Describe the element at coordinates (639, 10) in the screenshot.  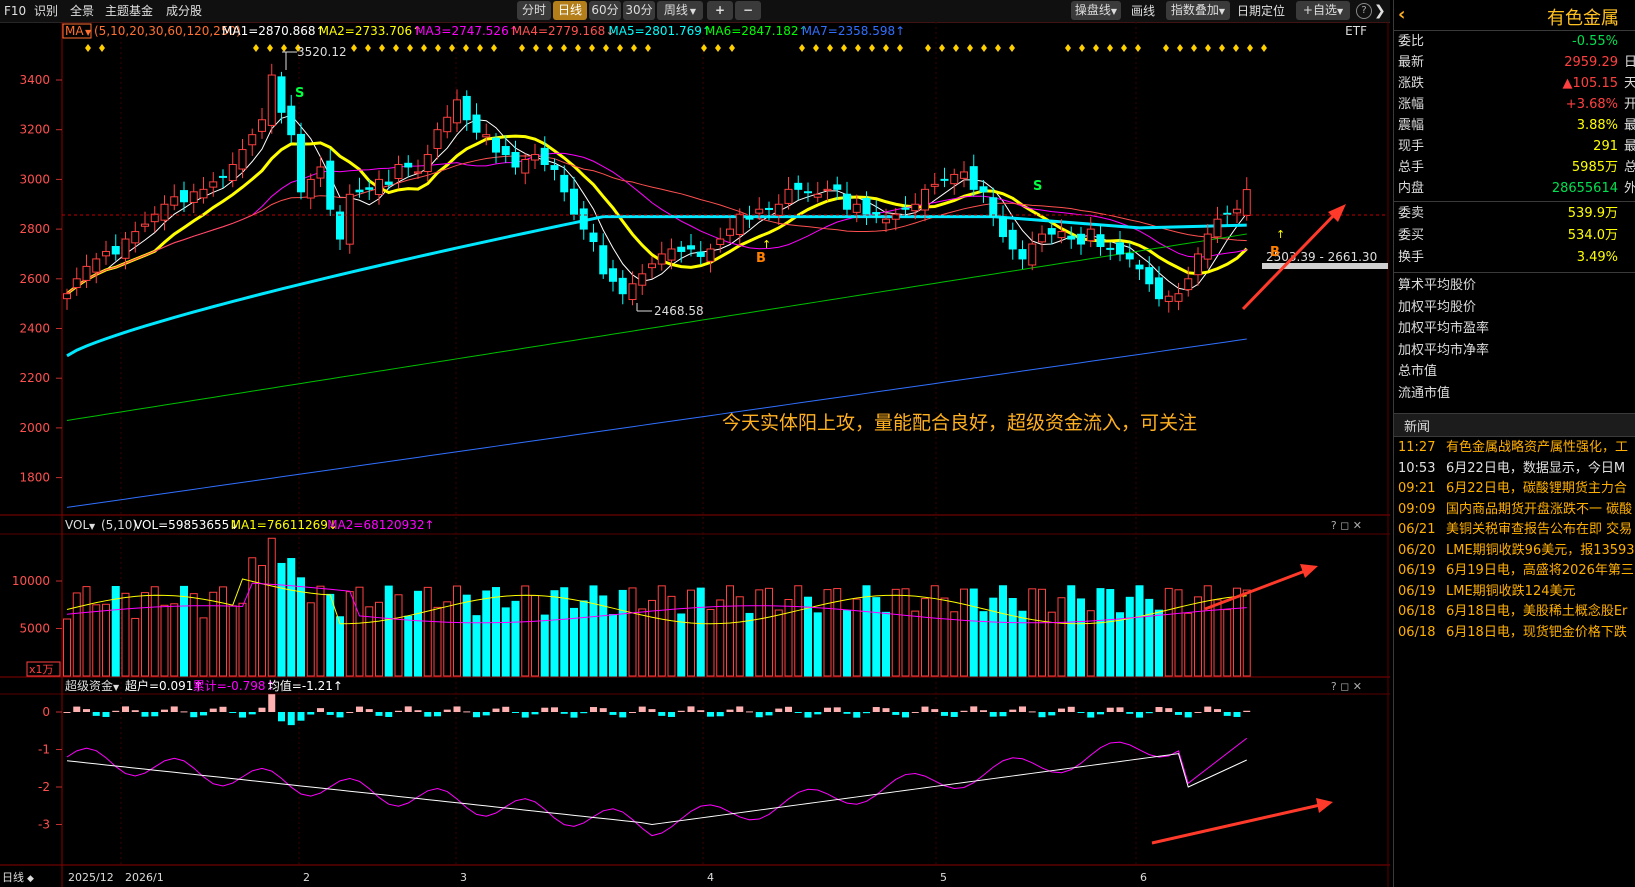
I see `period-tab-30min: 30分` at that location.